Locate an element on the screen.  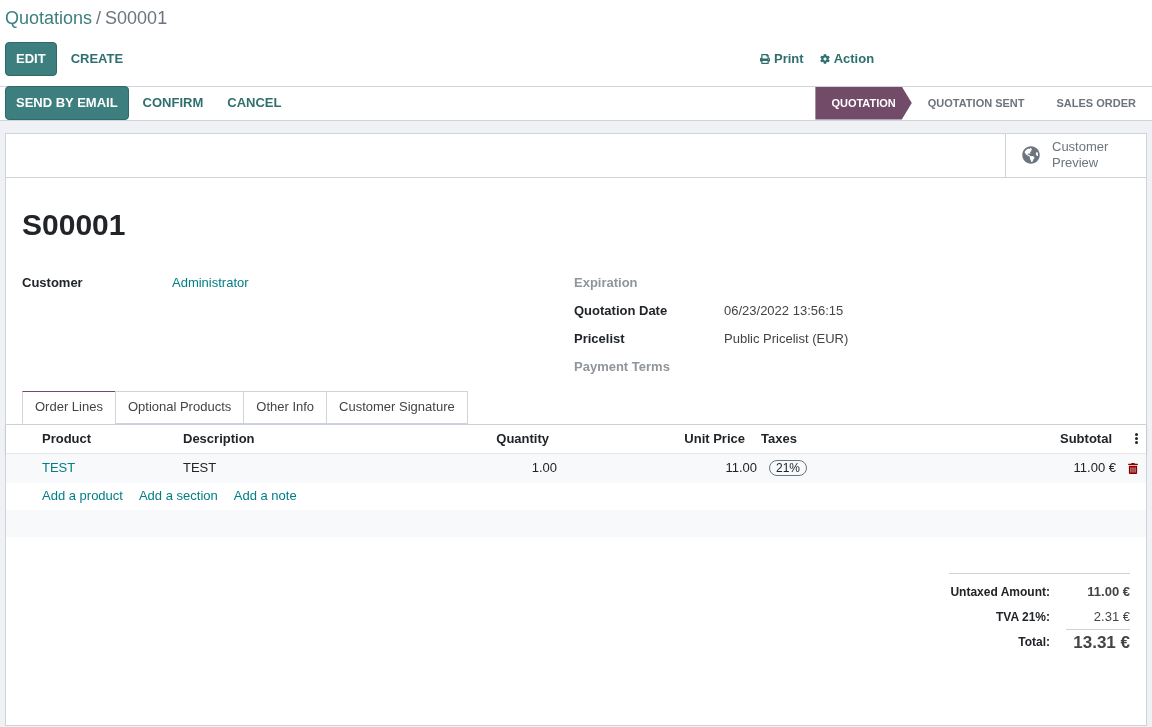
tab: Order Lines is located at coordinates (69, 407).